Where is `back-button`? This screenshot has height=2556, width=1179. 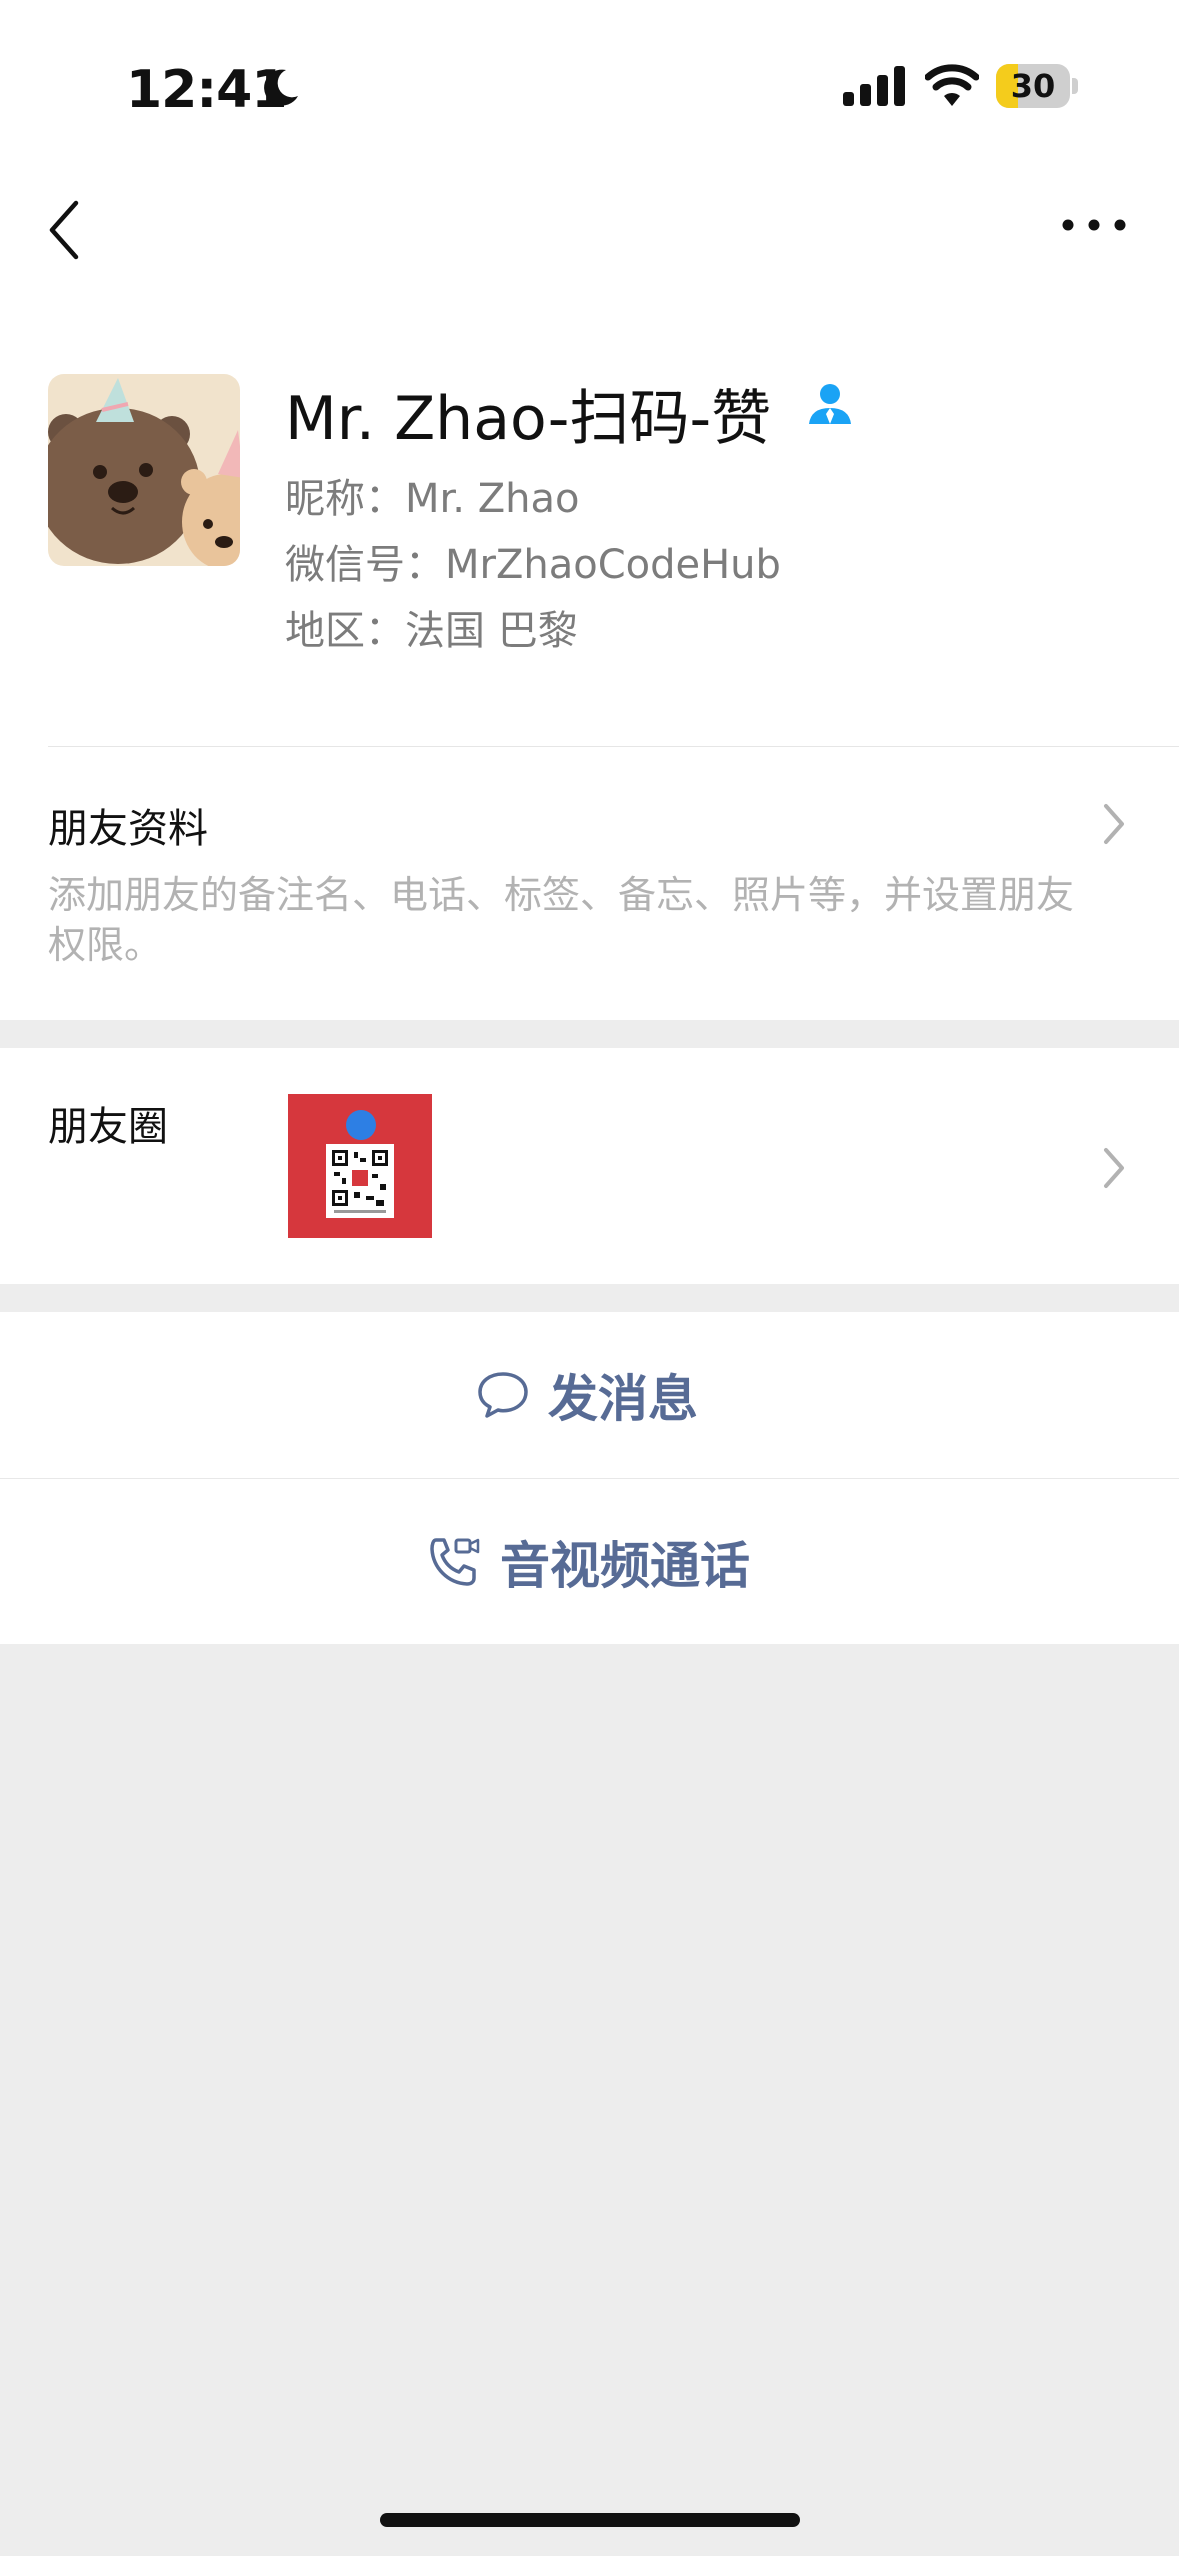 back-button is located at coordinates (65, 230).